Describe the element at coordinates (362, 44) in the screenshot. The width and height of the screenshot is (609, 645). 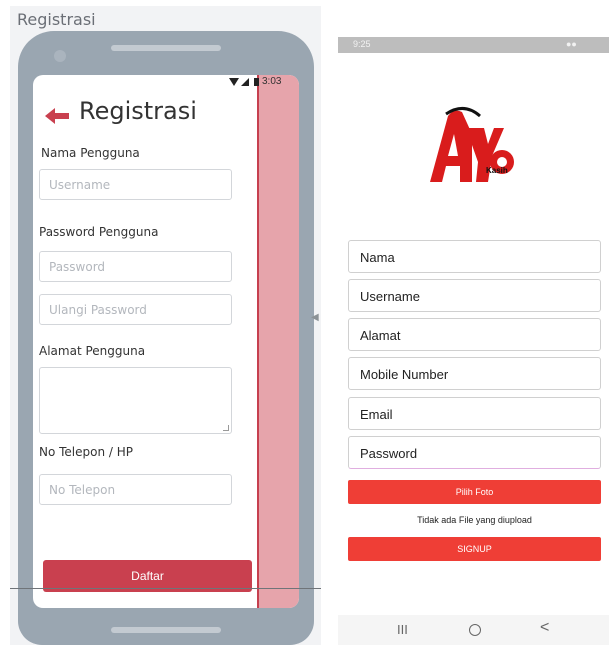
I see `android-status-time: 9:25` at that location.